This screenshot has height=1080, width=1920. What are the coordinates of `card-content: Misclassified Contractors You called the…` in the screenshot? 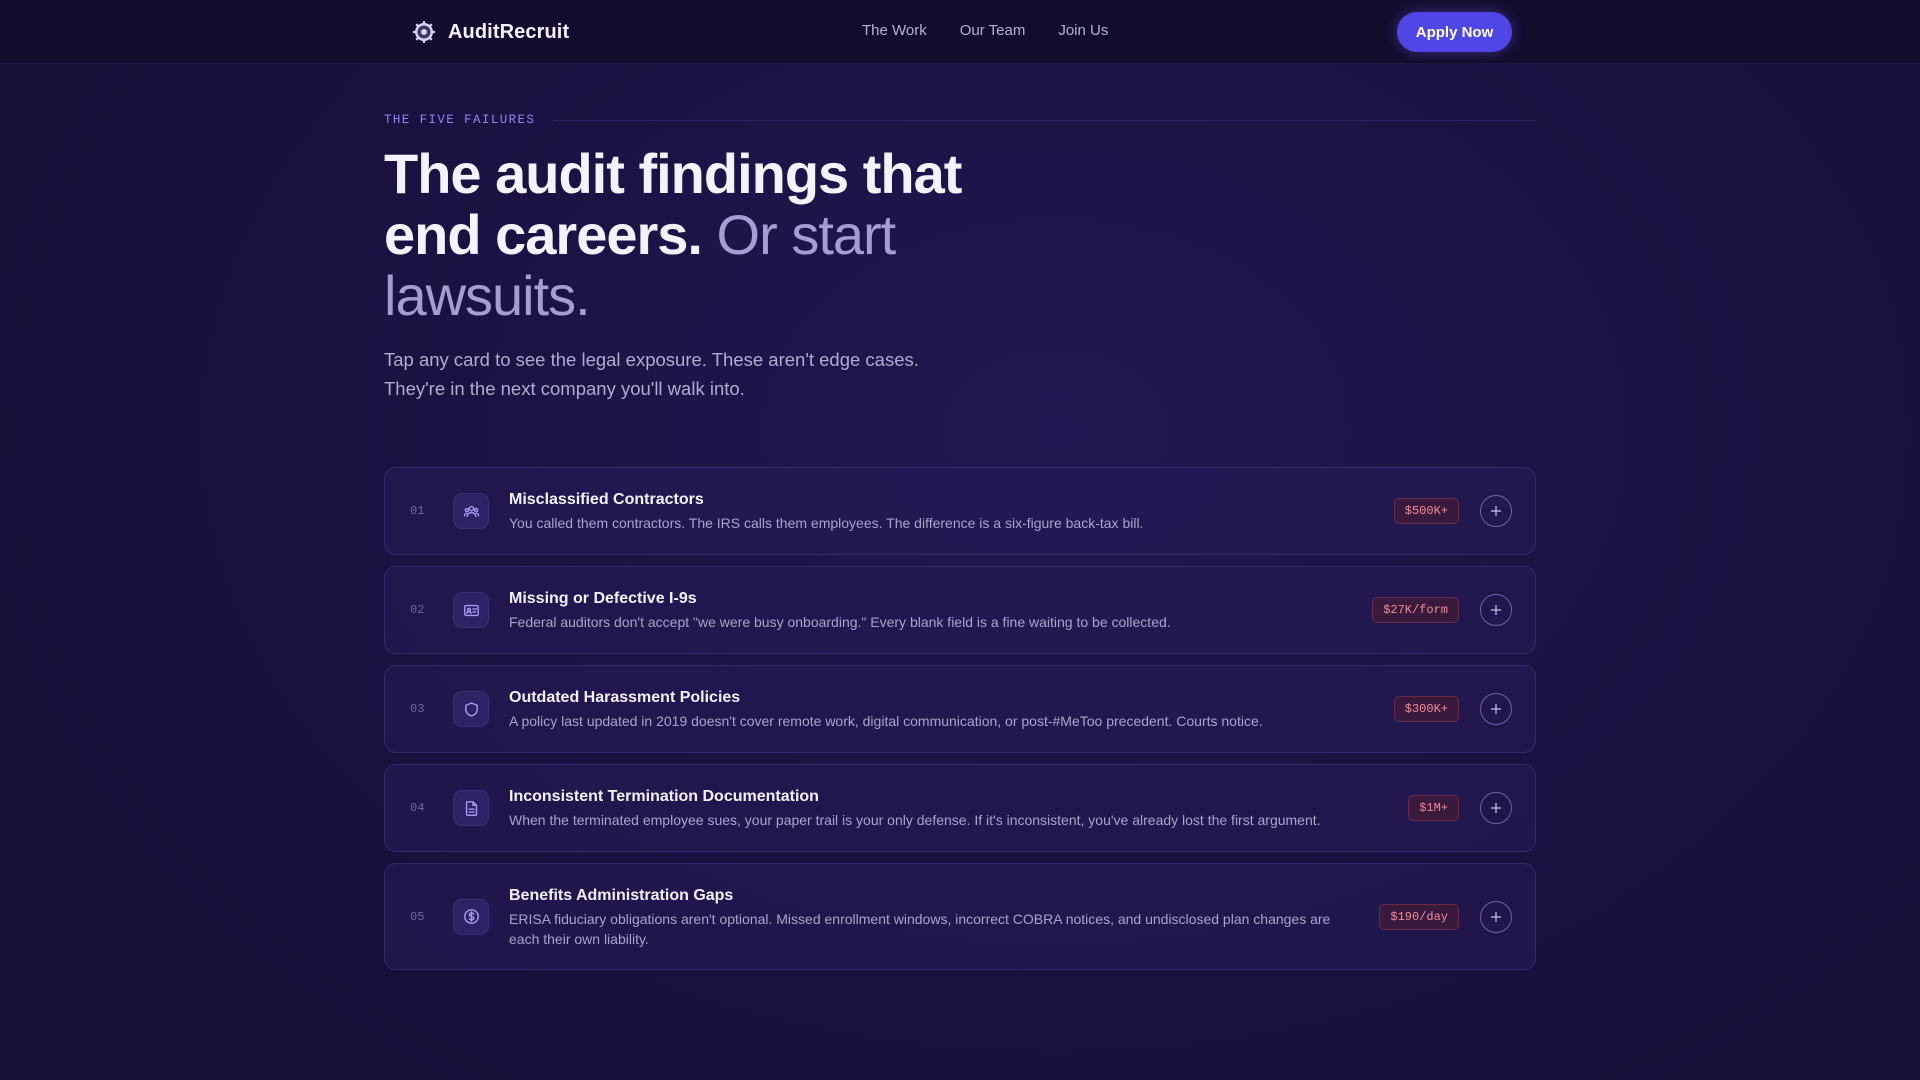 It's located at (934, 511).